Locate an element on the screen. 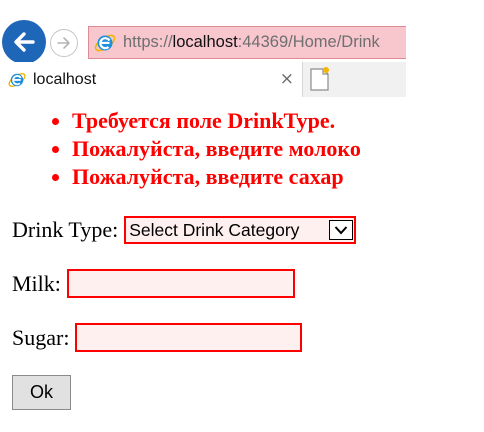  sugar-input is located at coordinates (189, 337).